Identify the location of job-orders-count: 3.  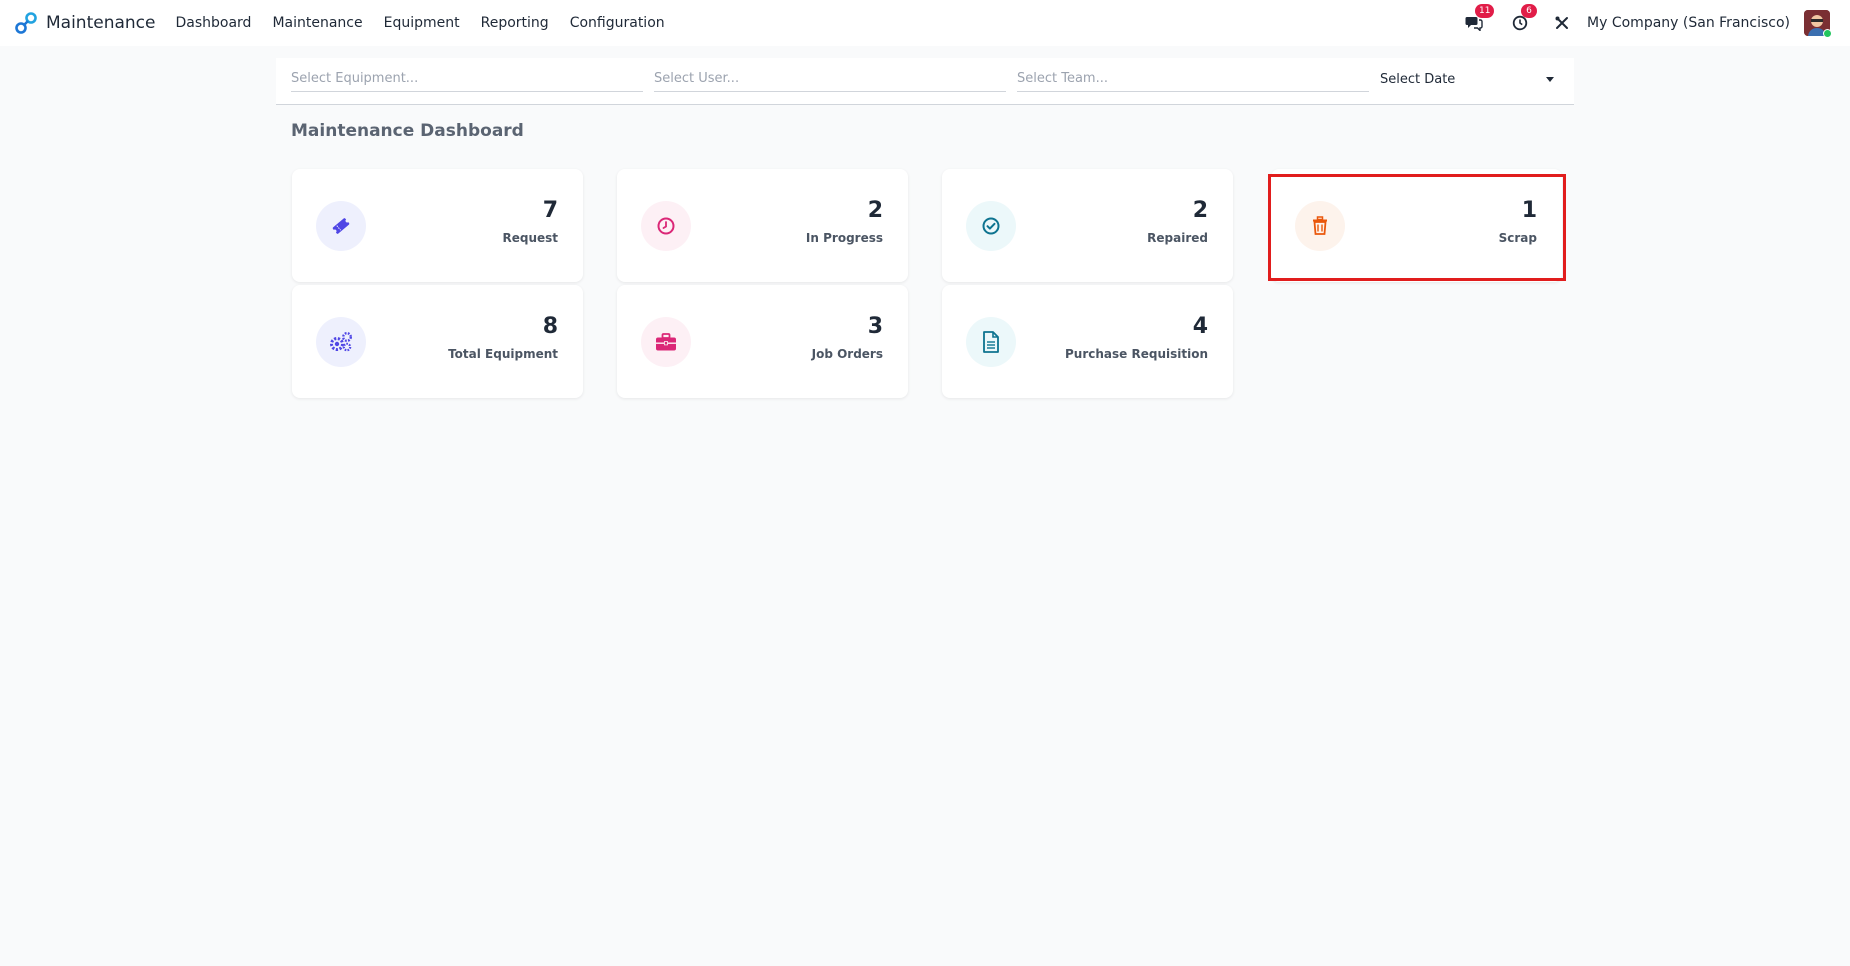
(875, 326).